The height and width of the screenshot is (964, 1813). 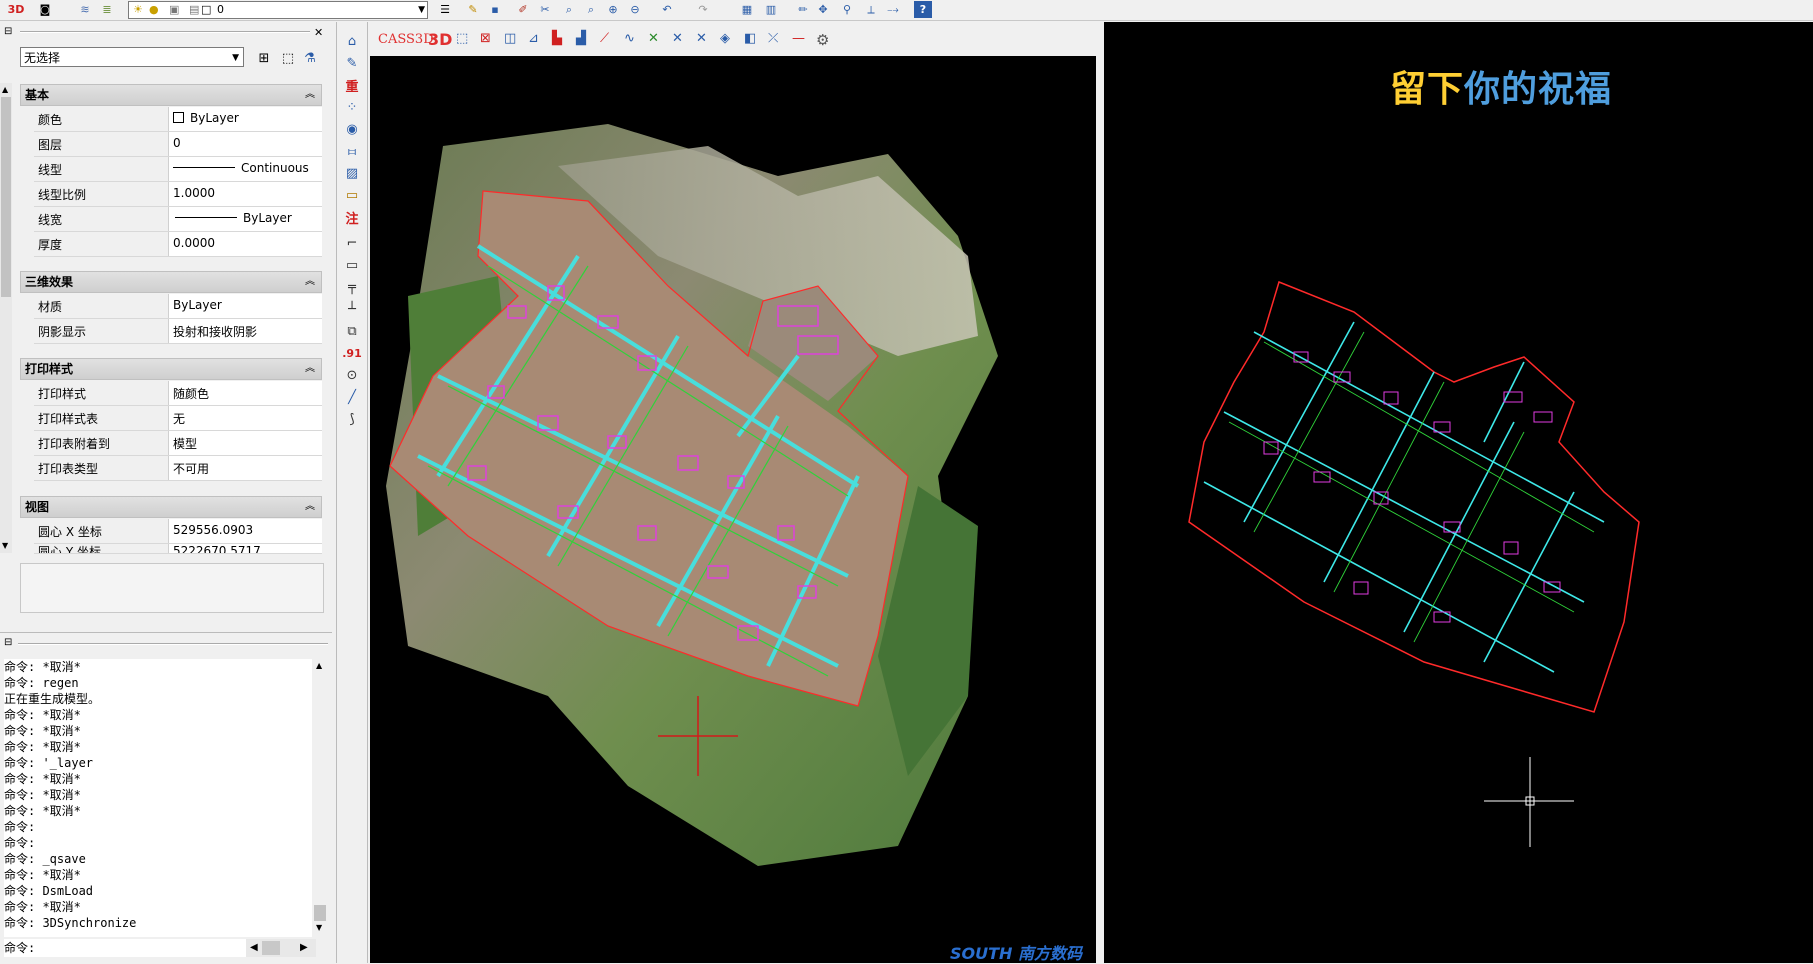 I want to click on prop-value: 随颜色, so click(x=245, y=393).